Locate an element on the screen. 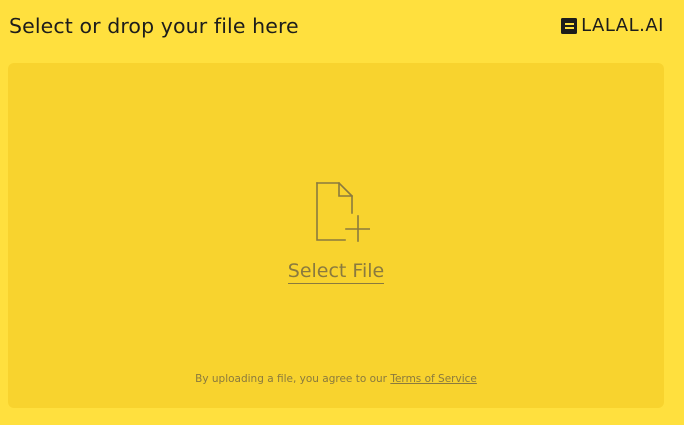  file-plus-icon is located at coordinates (342, 213).